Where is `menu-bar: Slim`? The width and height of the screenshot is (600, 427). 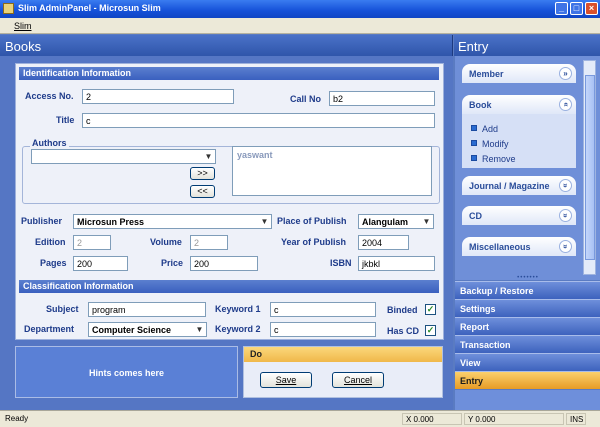
menu-bar: Slim is located at coordinates (300, 26).